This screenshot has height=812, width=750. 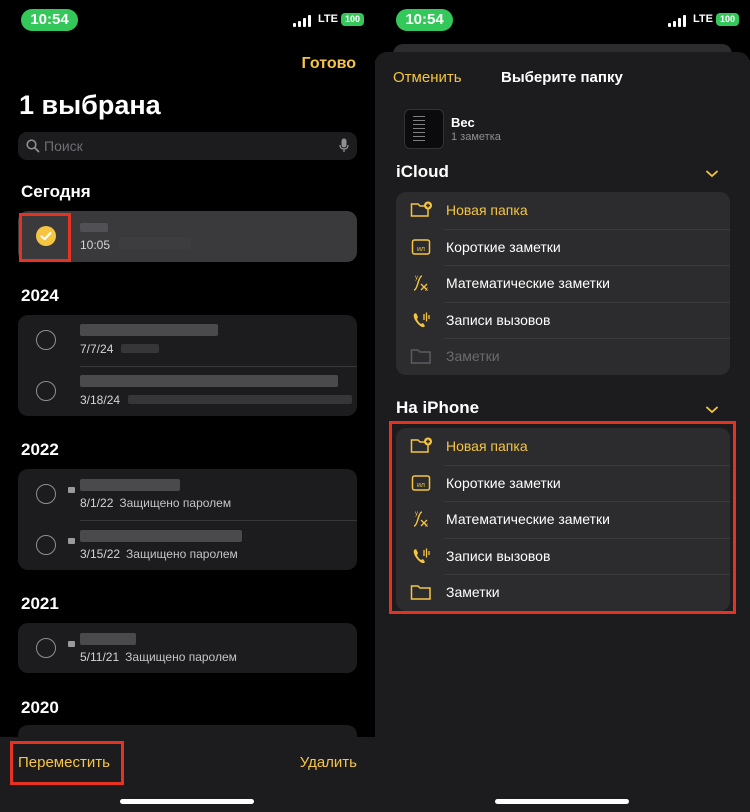 I want to click on notes-group-2021: 5/11/21 Защищено паролем, so click(x=187, y=648).